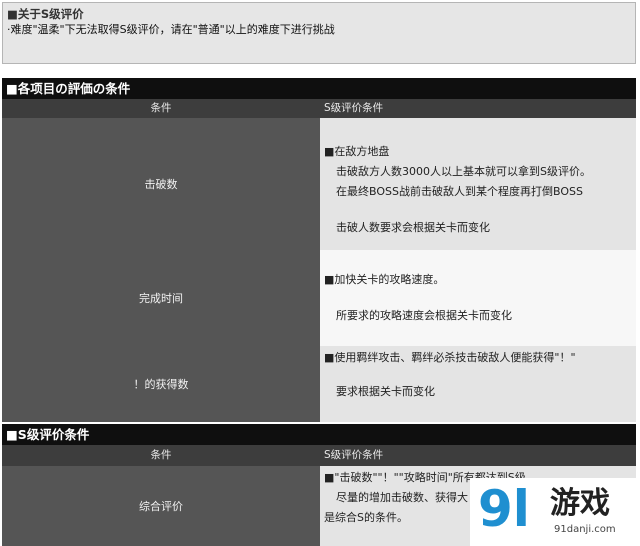  What do you see at coordinates (450, 357) in the screenshot?
I see `row-line: ■使用羁绊攻击、羁绊必杀技击破敌人便能获得"！"` at bounding box center [450, 357].